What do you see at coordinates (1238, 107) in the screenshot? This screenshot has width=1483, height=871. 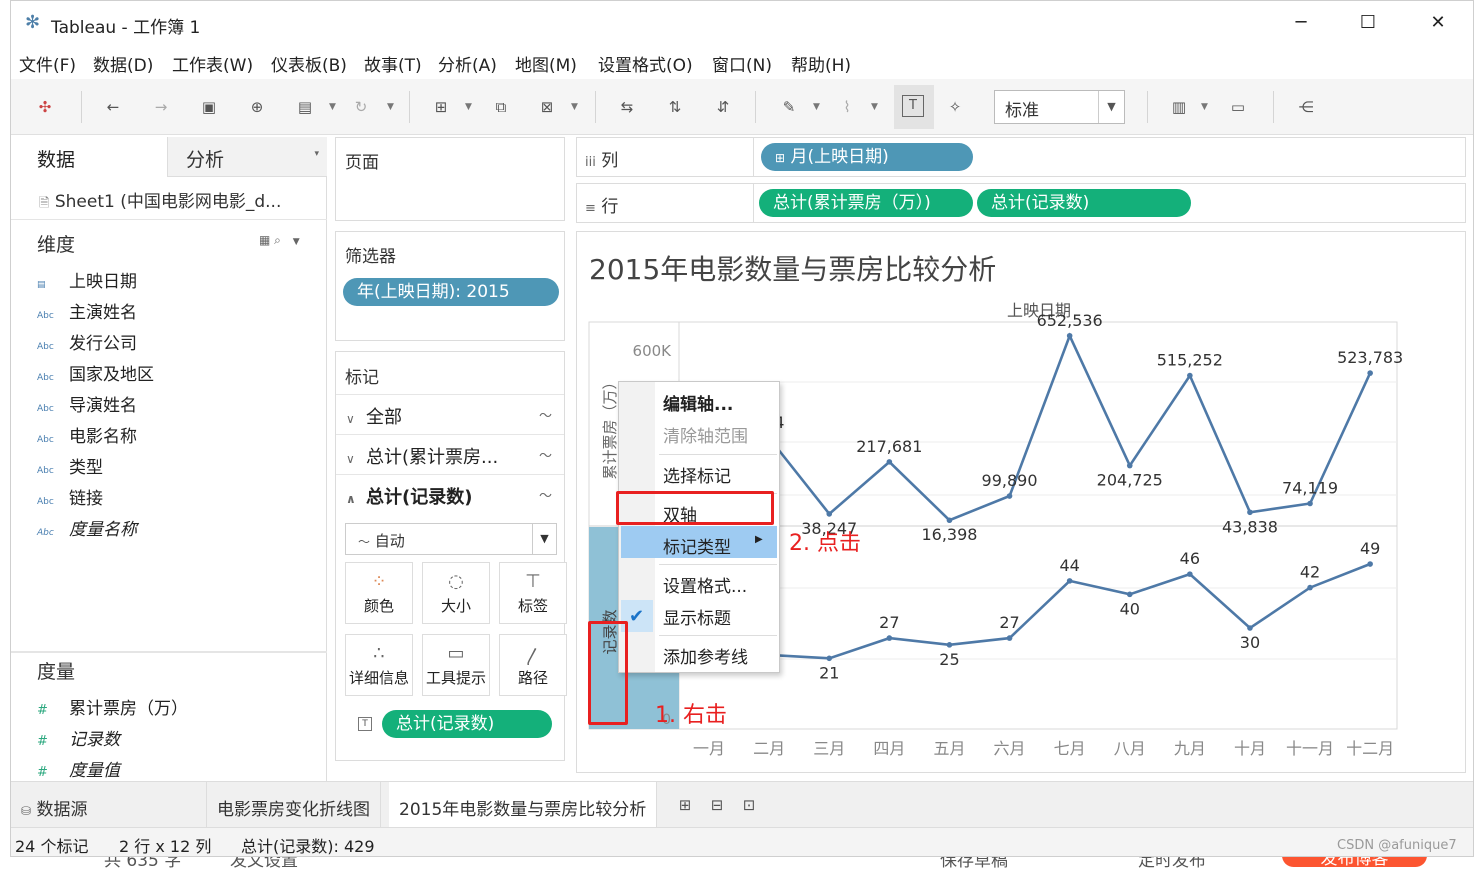 I see `presentation-mode-icon: ▭` at bounding box center [1238, 107].